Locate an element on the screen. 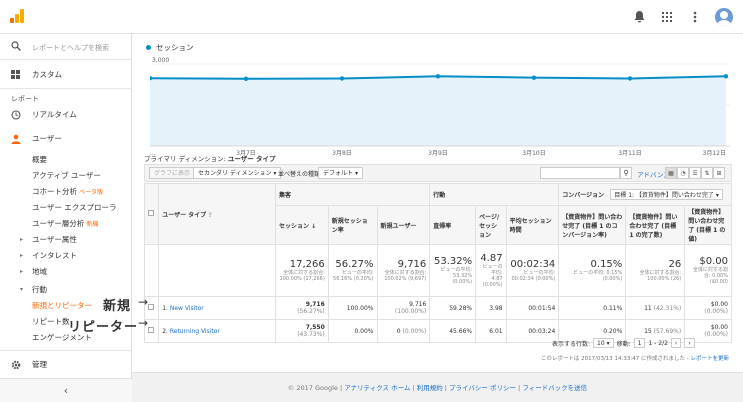 Image resolution: width=743 pixels, height=402 pixels. refresh-report-link: レポートを更新 is located at coordinates (709, 359).